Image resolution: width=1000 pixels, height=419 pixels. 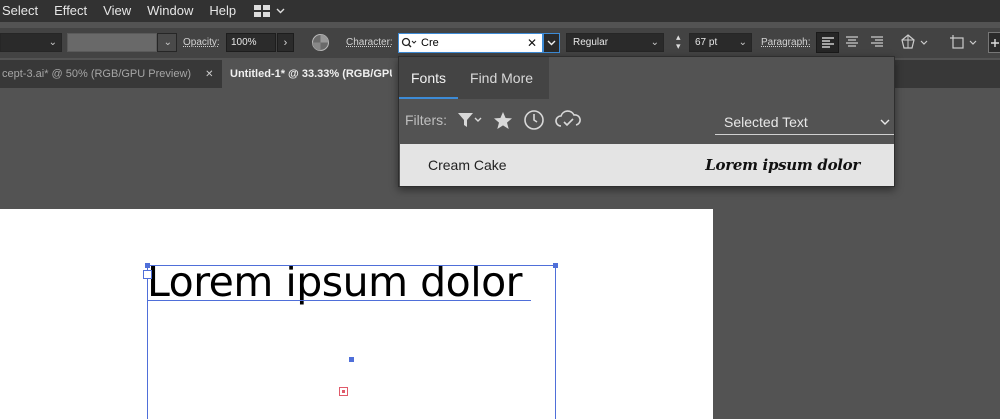 I want to click on style-dropdown: ⌄, so click(x=167, y=42).